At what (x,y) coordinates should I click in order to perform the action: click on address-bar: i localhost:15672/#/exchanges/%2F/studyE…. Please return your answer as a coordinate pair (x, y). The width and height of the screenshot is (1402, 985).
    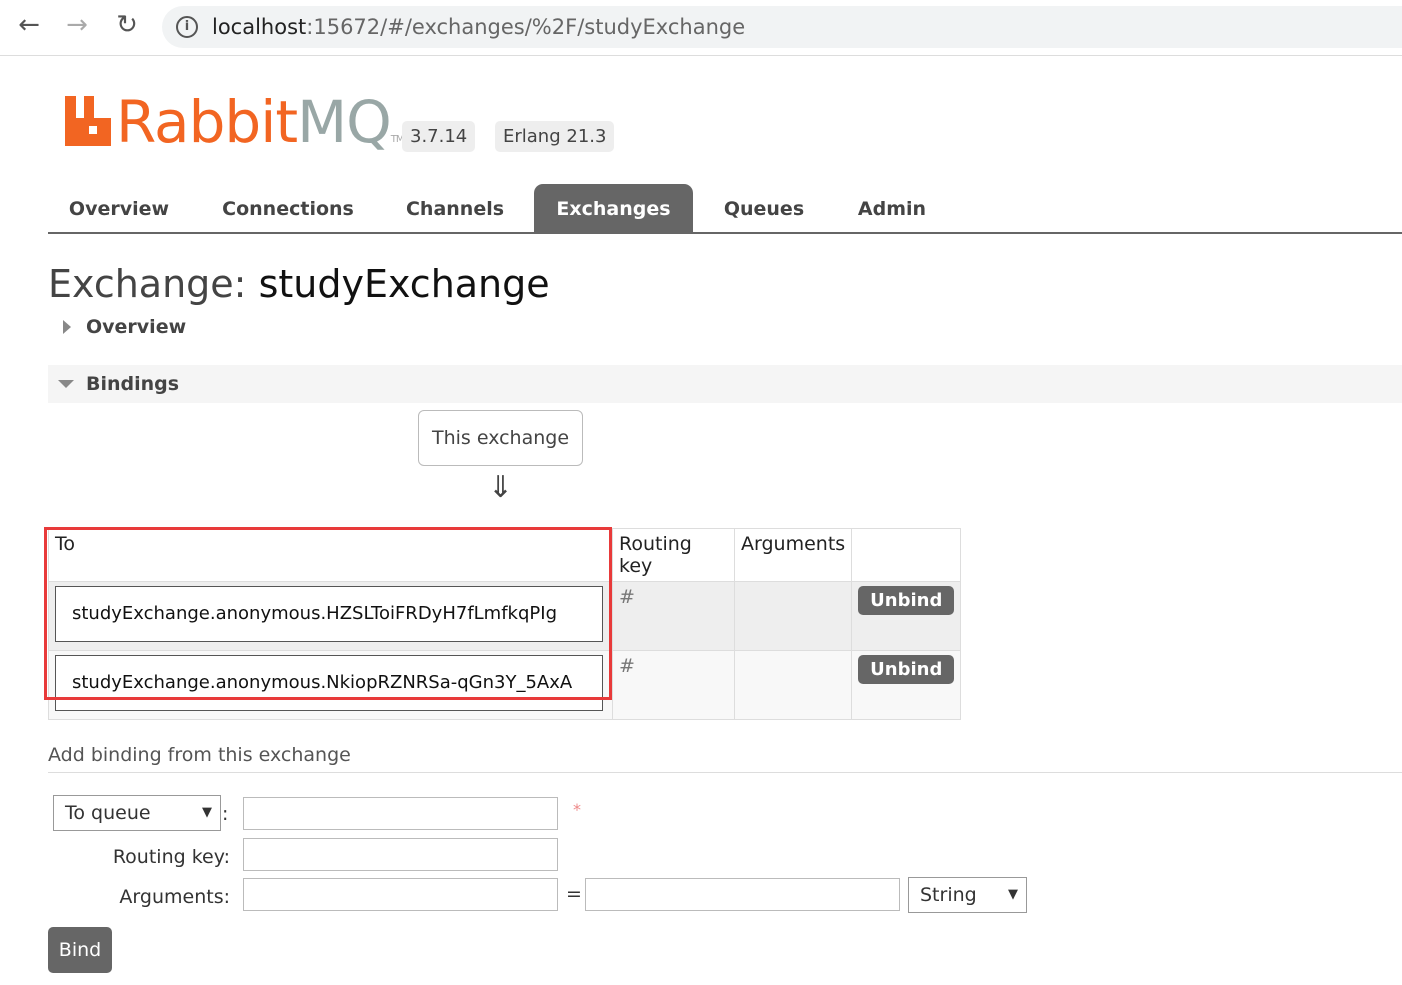
    Looking at the image, I should click on (782, 27).